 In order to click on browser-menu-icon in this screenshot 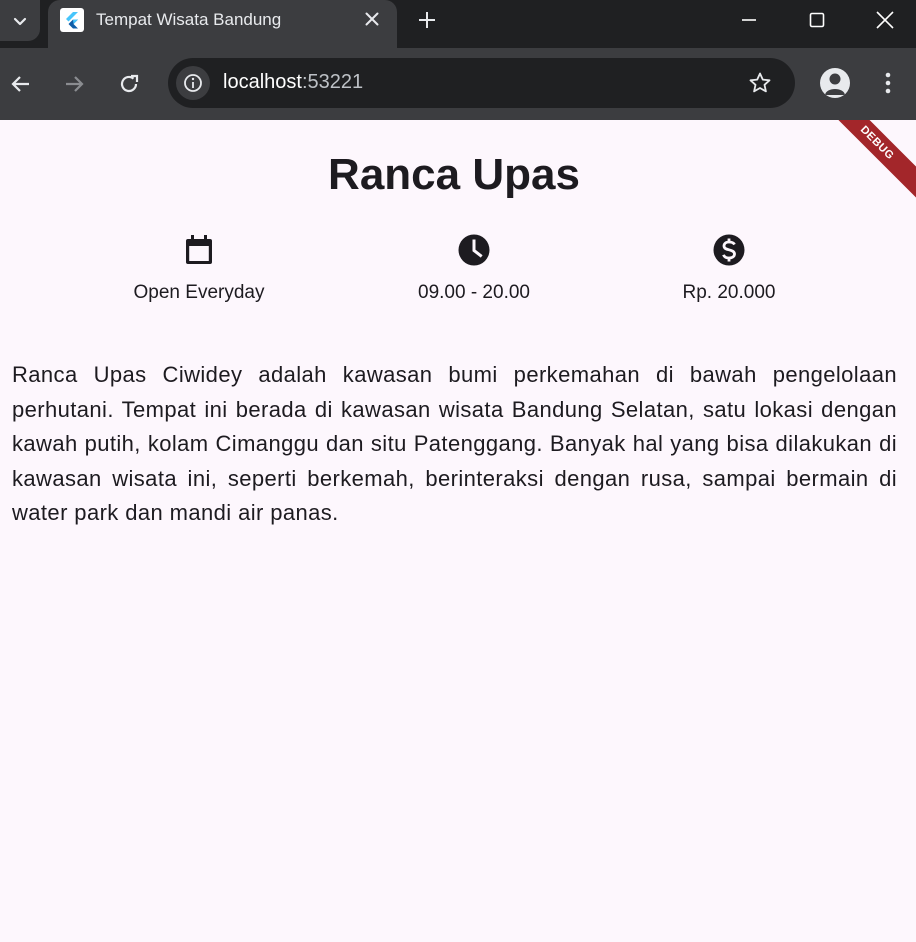, I will do `click(888, 83)`.